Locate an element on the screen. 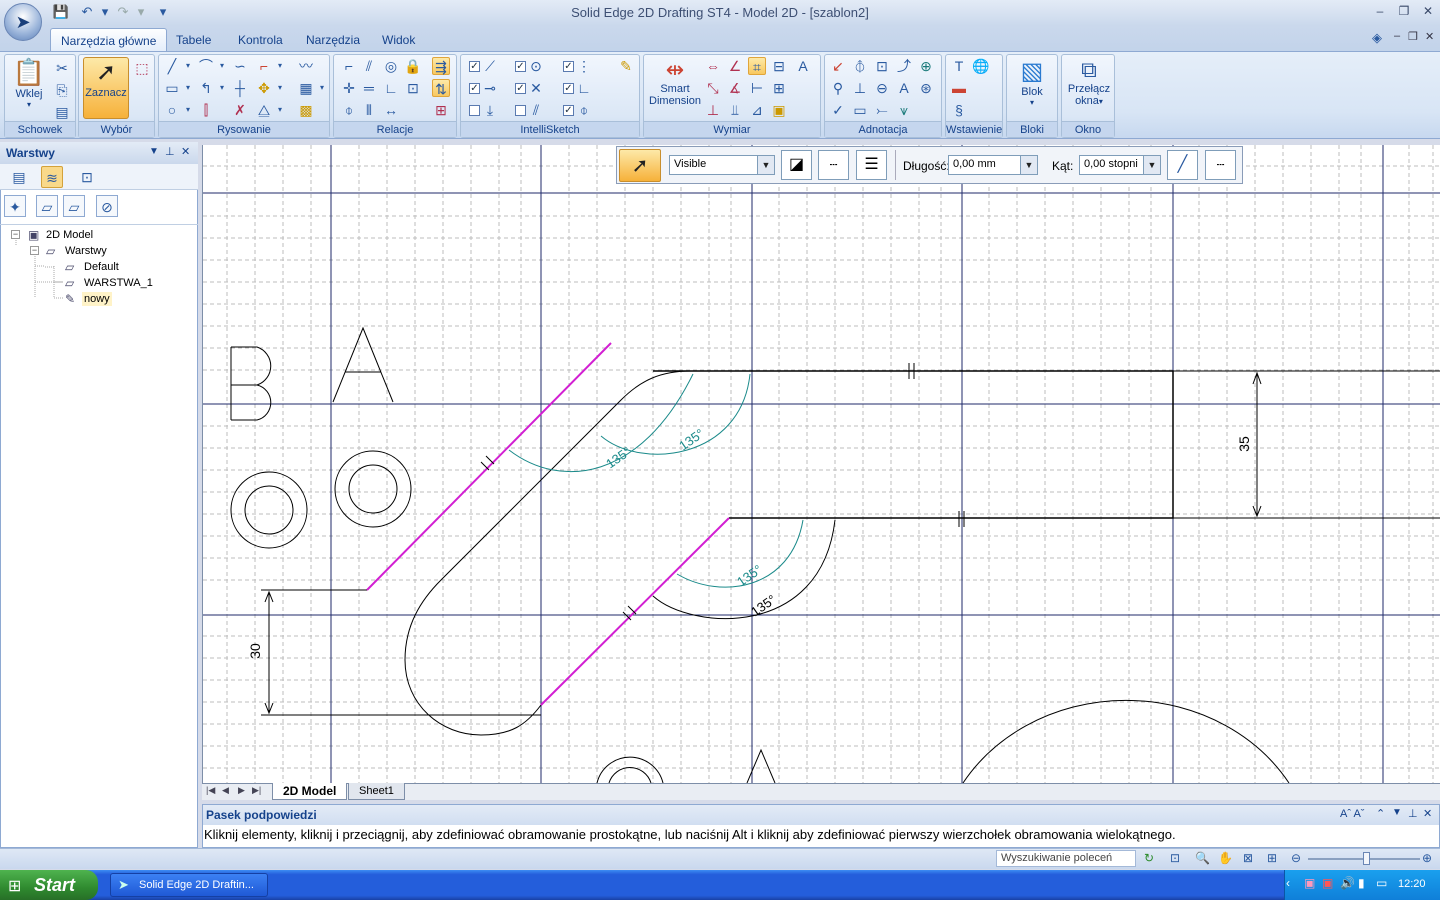 This screenshot has width=1440, height=900. weld-symbol-icon: ⊖ is located at coordinates (882, 88).